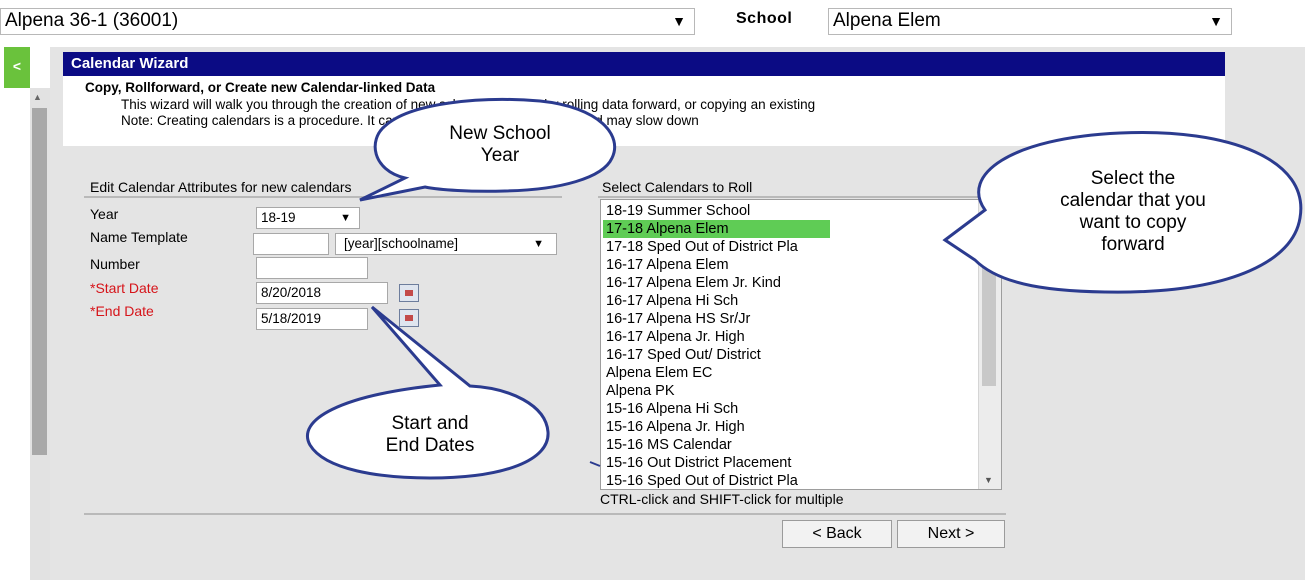 This screenshot has height=580, width=1305. What do you see at coordinates (595, 464) in the screenshot?
I see `callout-tail-mark` at bounding box center [595, 464].